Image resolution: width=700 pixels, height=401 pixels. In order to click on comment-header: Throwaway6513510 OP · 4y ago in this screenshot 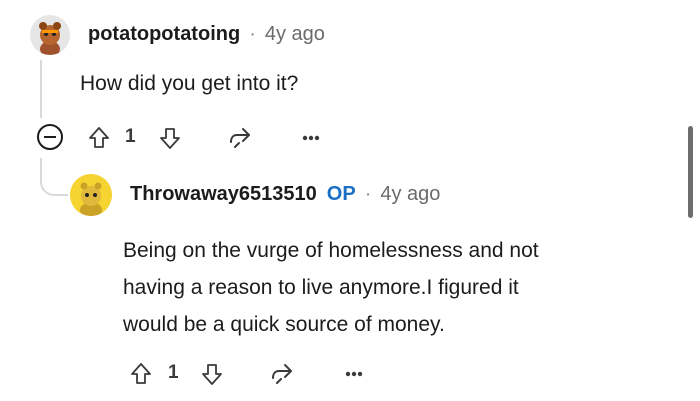, I will do `click(285, 194)`.